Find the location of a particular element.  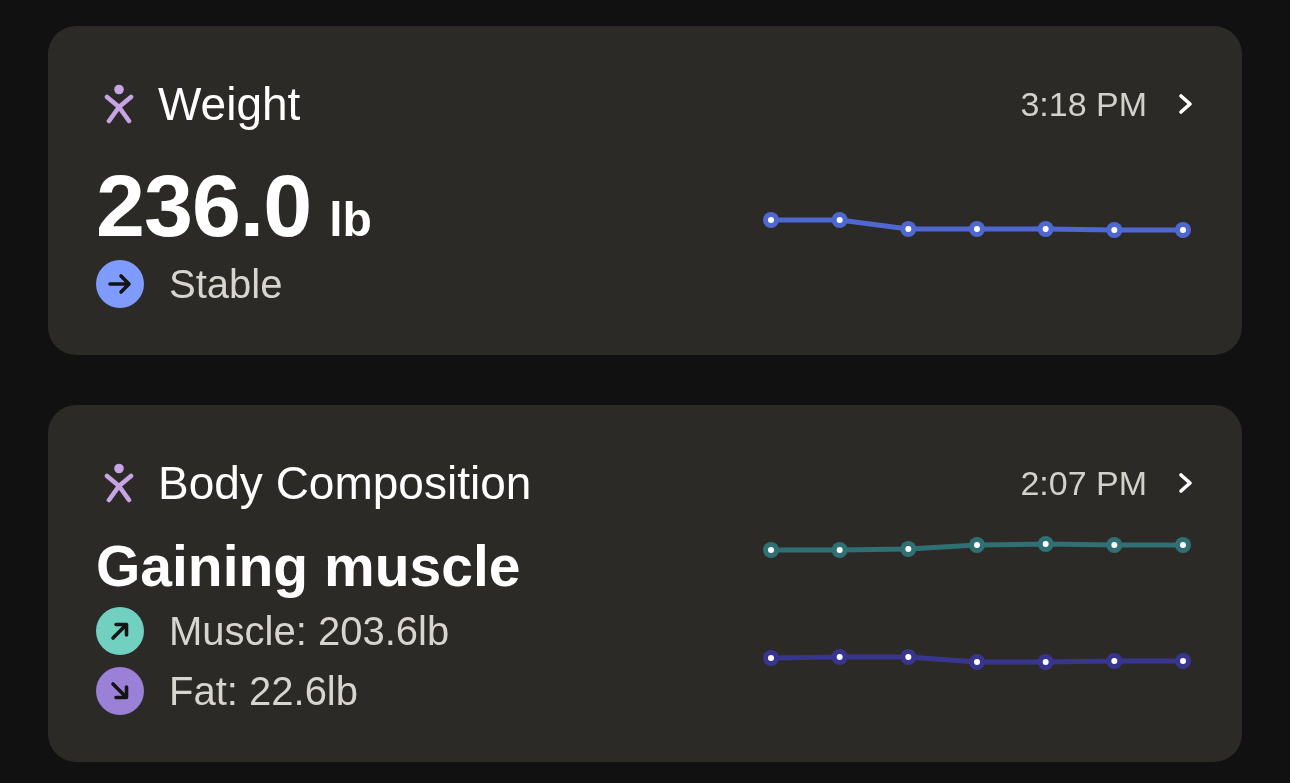

unit-label: lb is located at coordinates (350, 220).